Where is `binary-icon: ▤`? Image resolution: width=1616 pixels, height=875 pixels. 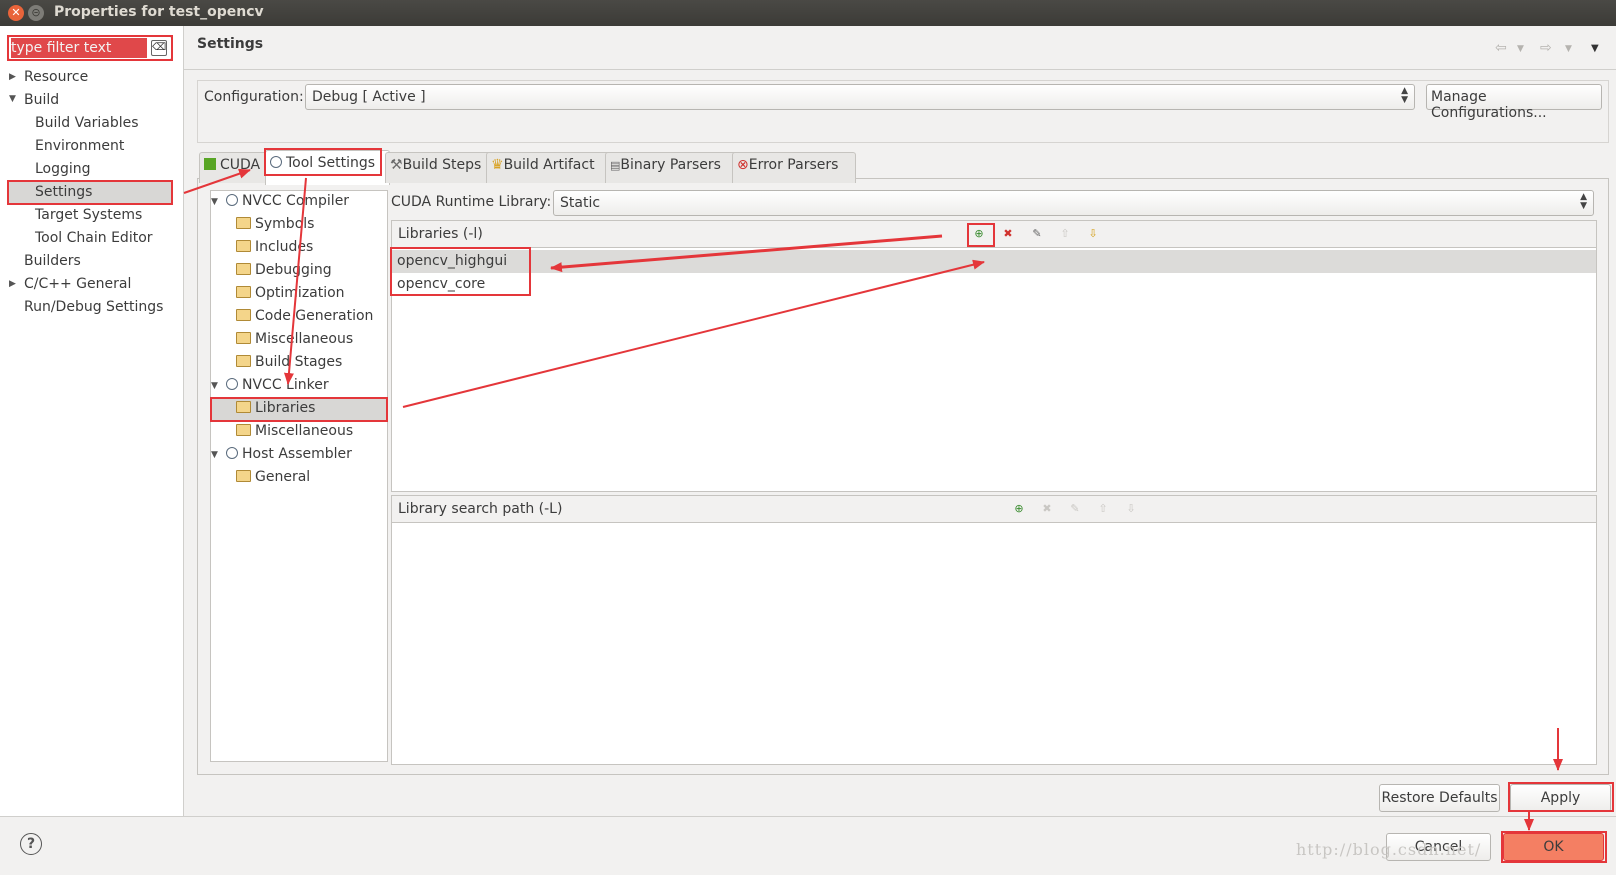 binary-icon: ▤ is located at coordinates (615, 165).